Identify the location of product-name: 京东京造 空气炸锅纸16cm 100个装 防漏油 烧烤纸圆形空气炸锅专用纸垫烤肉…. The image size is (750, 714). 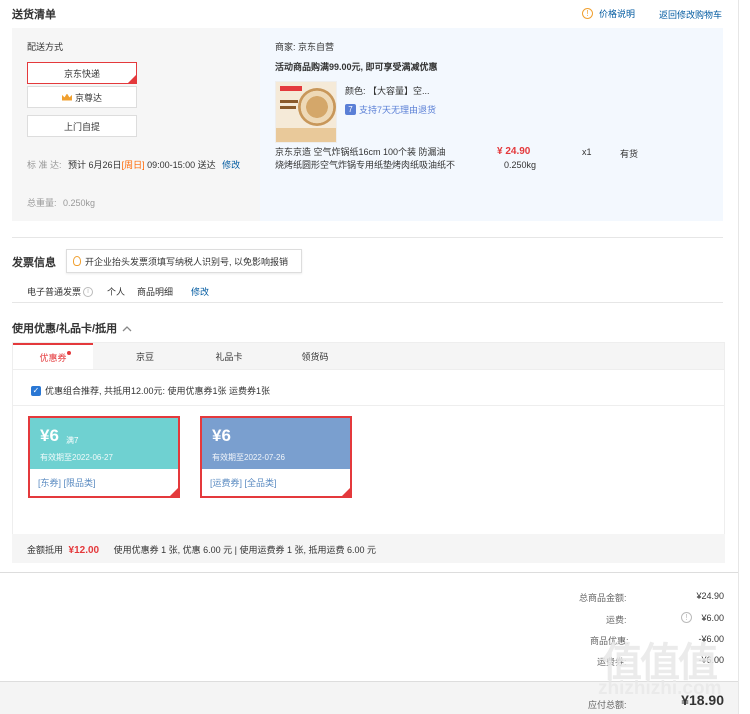
(365, 159).